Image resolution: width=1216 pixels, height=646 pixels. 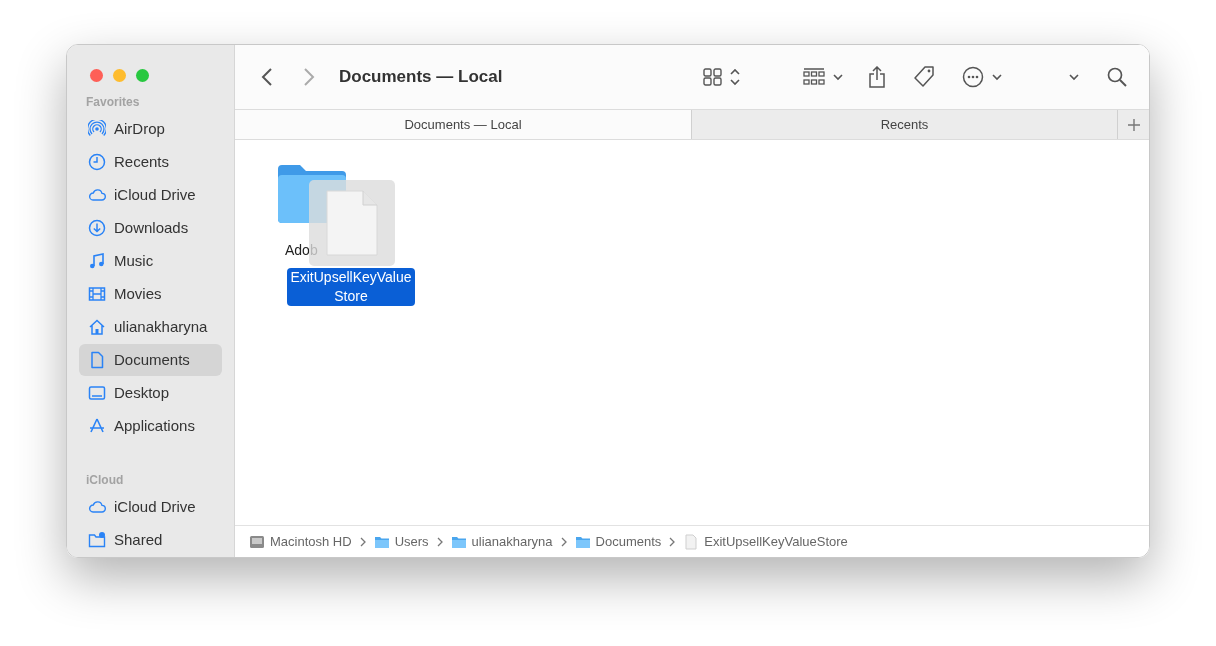 What do you see at coordinates (150, 228) in the screenshot?
I see `sidebar-item: Downloads` at bounding box center [150, 228].